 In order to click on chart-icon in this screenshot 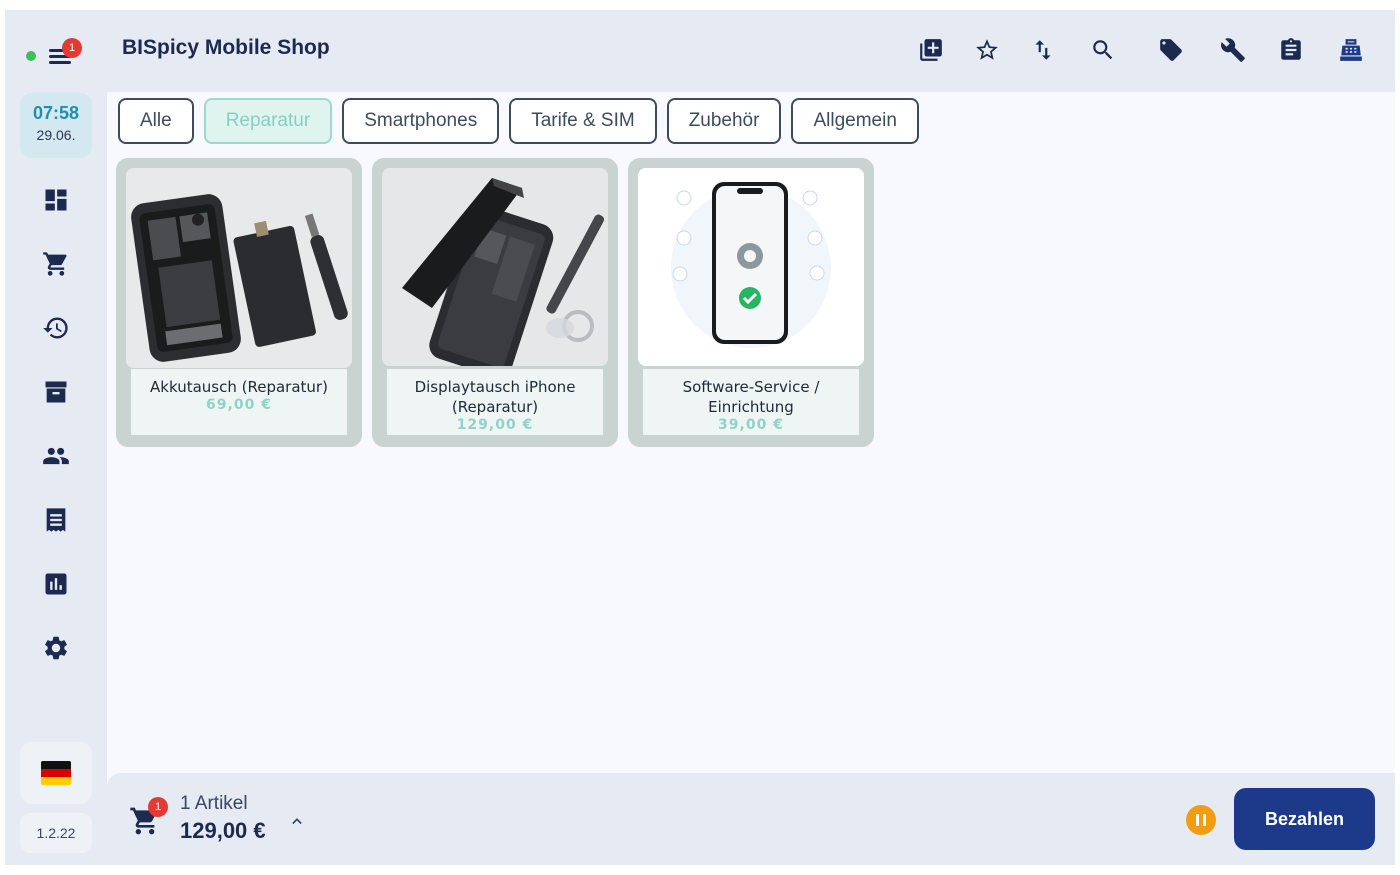, I will do `click(56, 584)`.